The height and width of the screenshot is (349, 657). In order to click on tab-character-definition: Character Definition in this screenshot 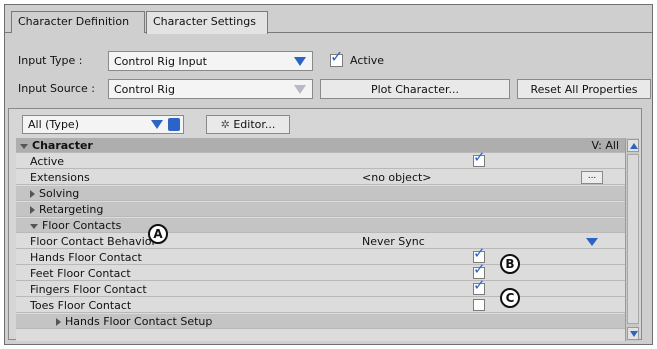, I will do `click(78, 22)`.